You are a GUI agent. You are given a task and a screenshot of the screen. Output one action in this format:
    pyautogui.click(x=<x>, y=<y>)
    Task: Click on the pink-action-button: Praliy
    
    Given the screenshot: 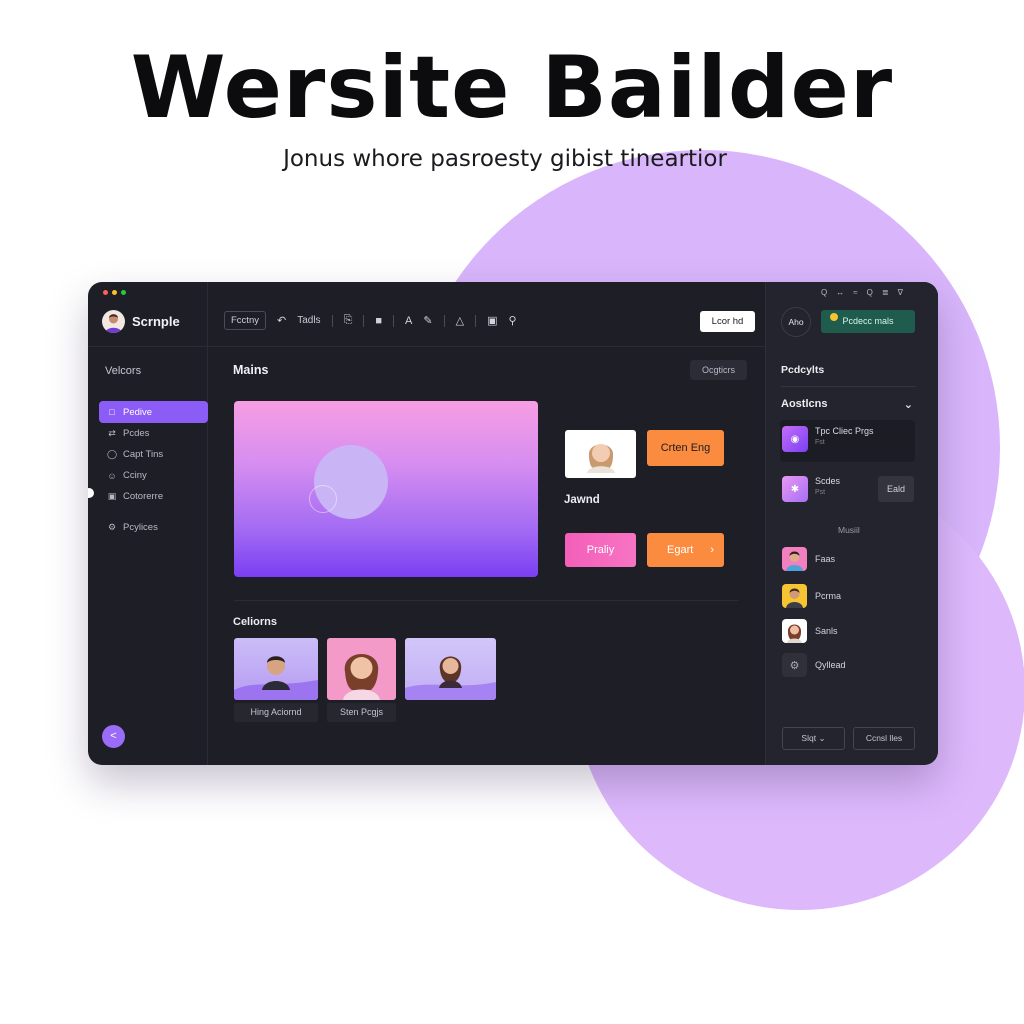 What is the action you would take?
    pyautogui.click(x=600, y=550)
    